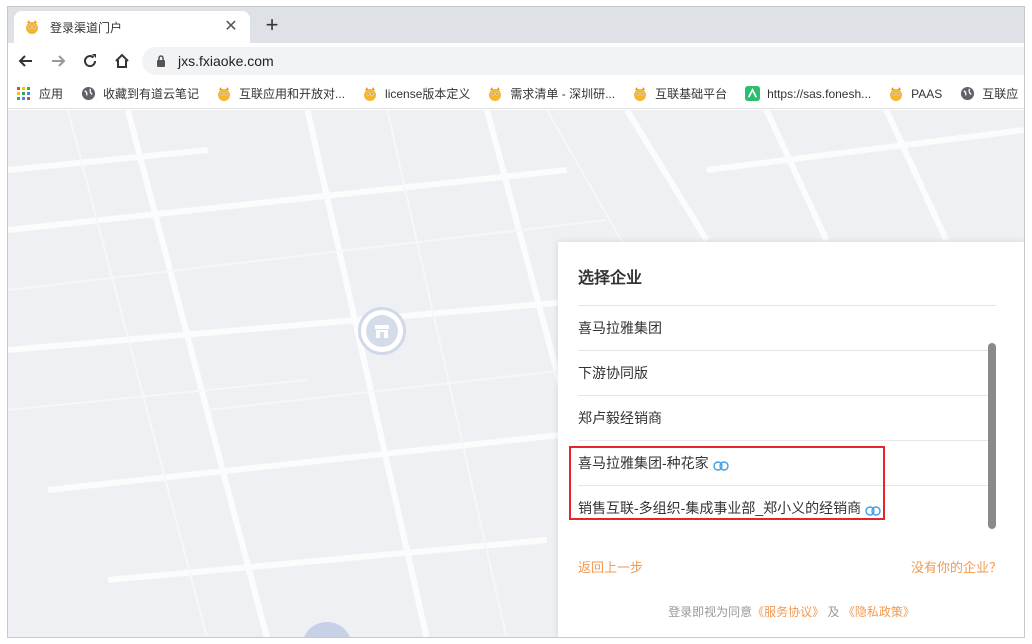  I want to click on back-button, so click(26, 61).